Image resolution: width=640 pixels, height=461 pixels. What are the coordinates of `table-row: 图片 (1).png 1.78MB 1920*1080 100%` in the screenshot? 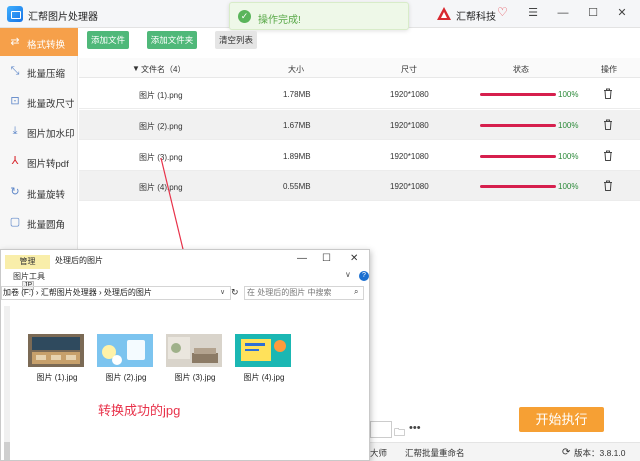 It's located at (359, 94).